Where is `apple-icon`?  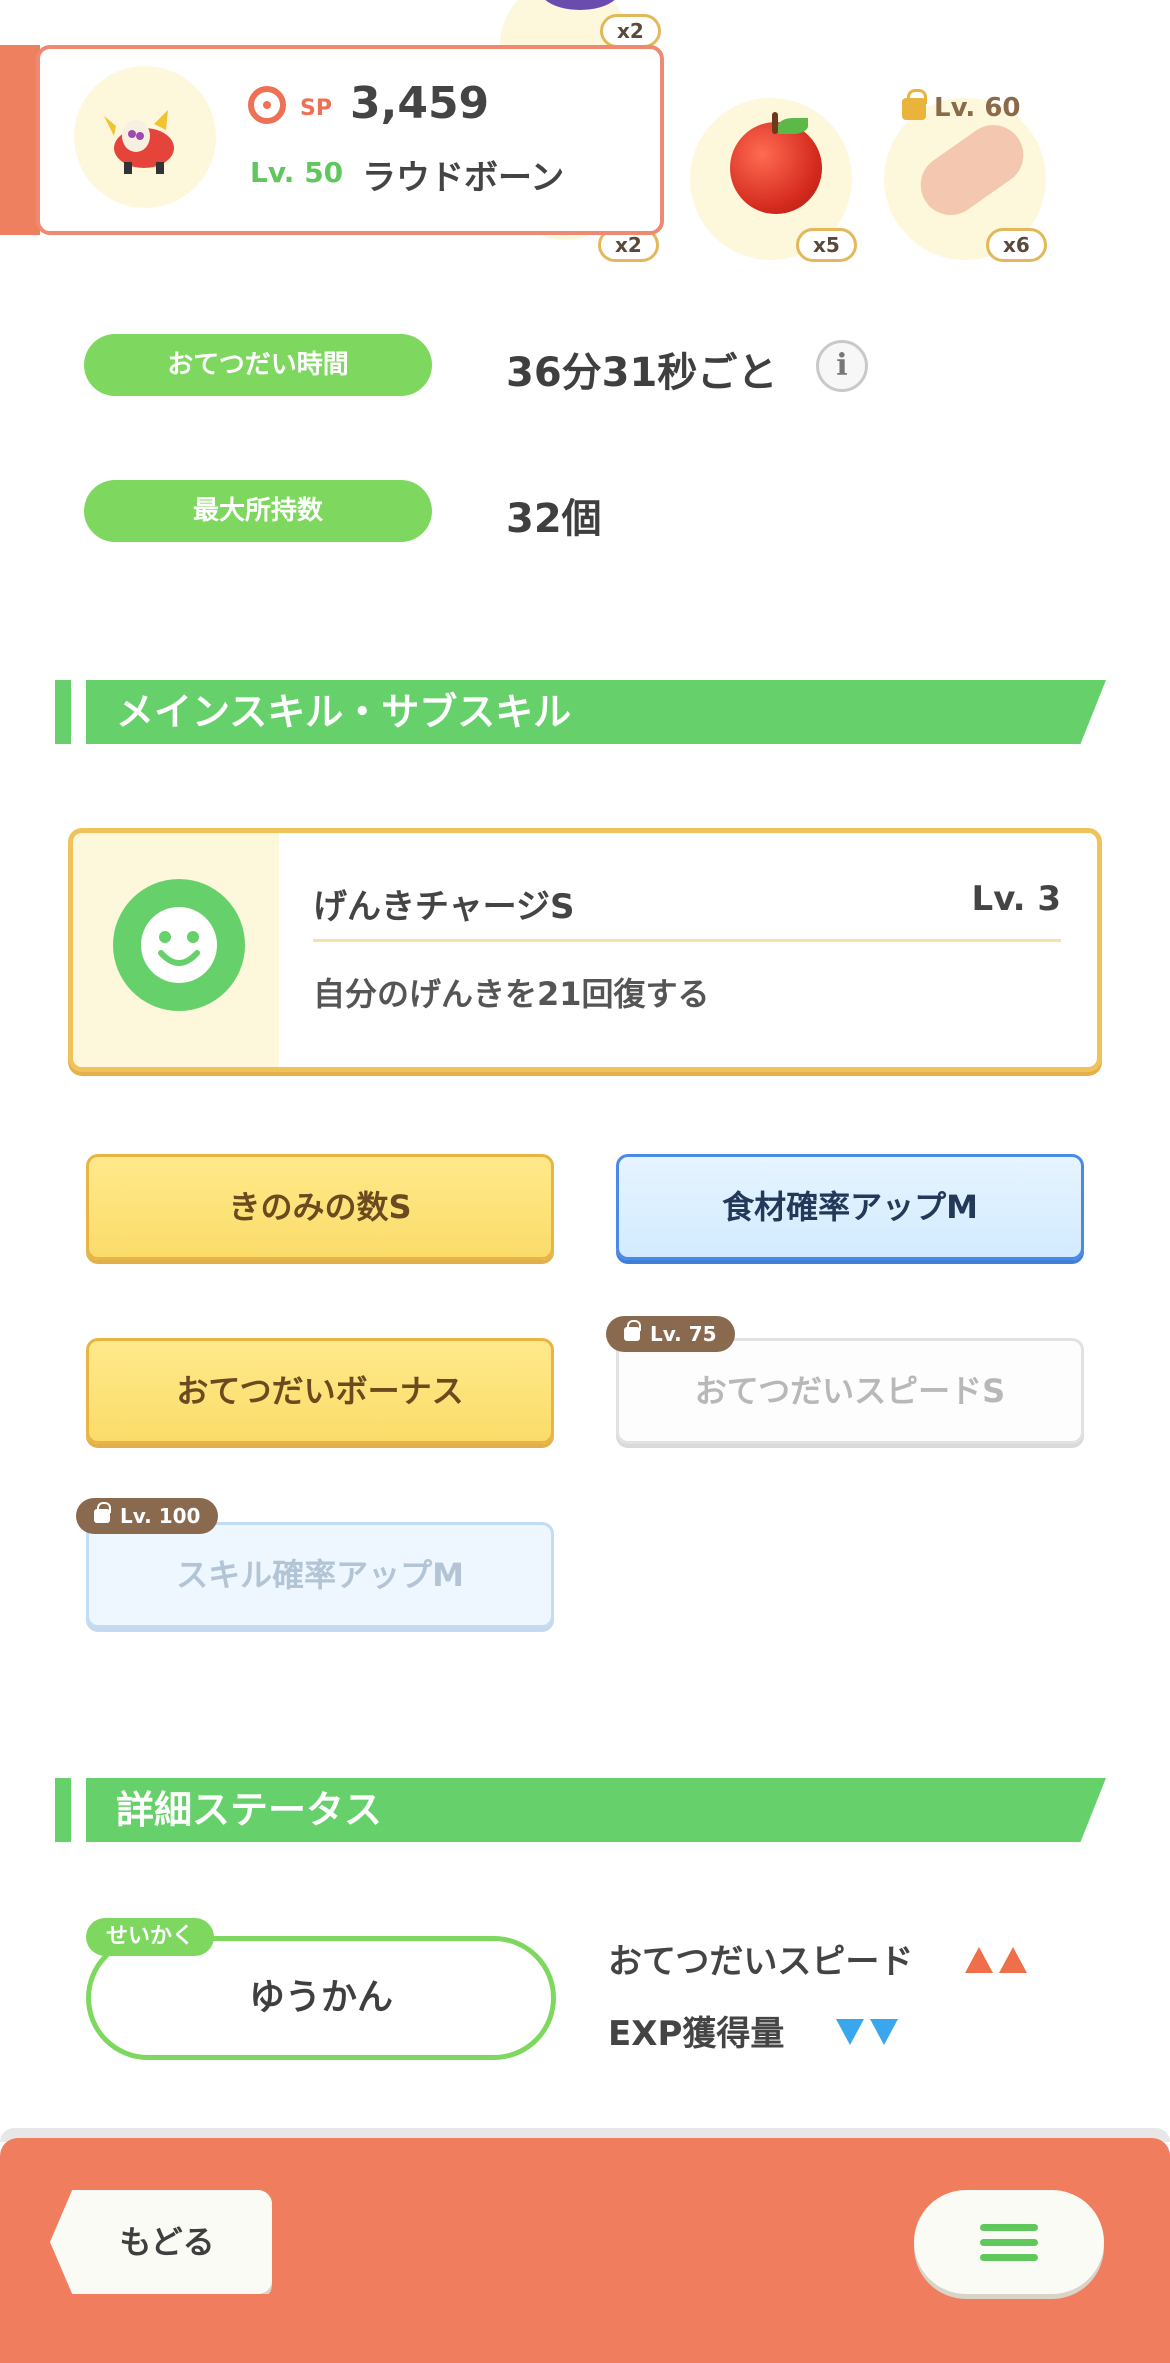
apple-icon is located at coordinates (776, 168).